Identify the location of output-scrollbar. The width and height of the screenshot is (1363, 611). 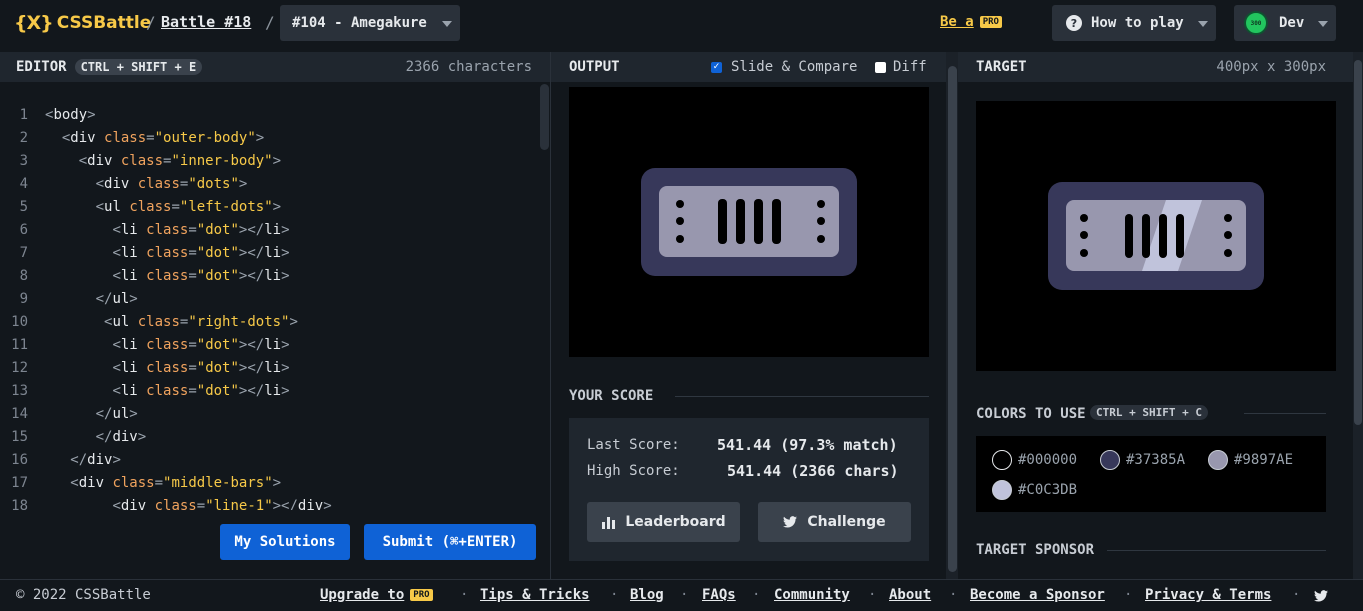
(952, 319).